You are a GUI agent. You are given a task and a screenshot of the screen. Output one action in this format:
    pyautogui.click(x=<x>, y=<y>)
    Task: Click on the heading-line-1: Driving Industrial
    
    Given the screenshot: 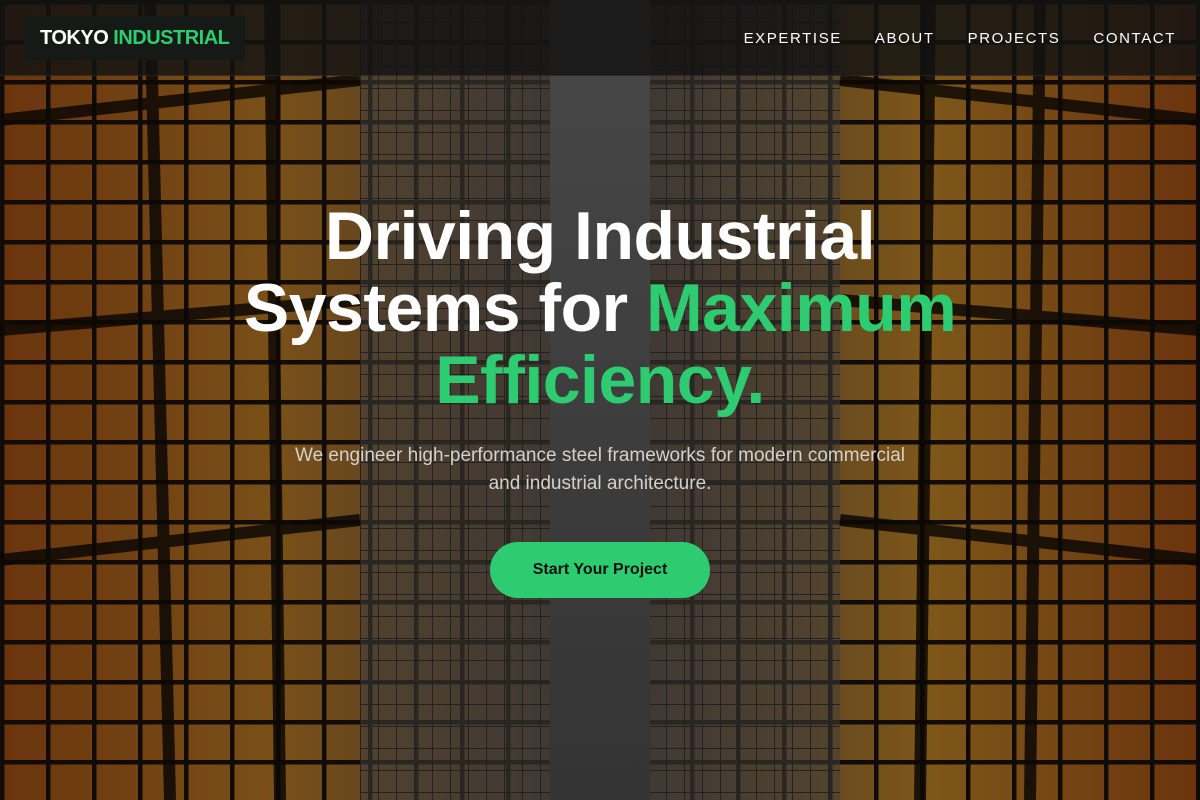 What is the action you would take?
    pyautogui.click(x=600, y=236)
    